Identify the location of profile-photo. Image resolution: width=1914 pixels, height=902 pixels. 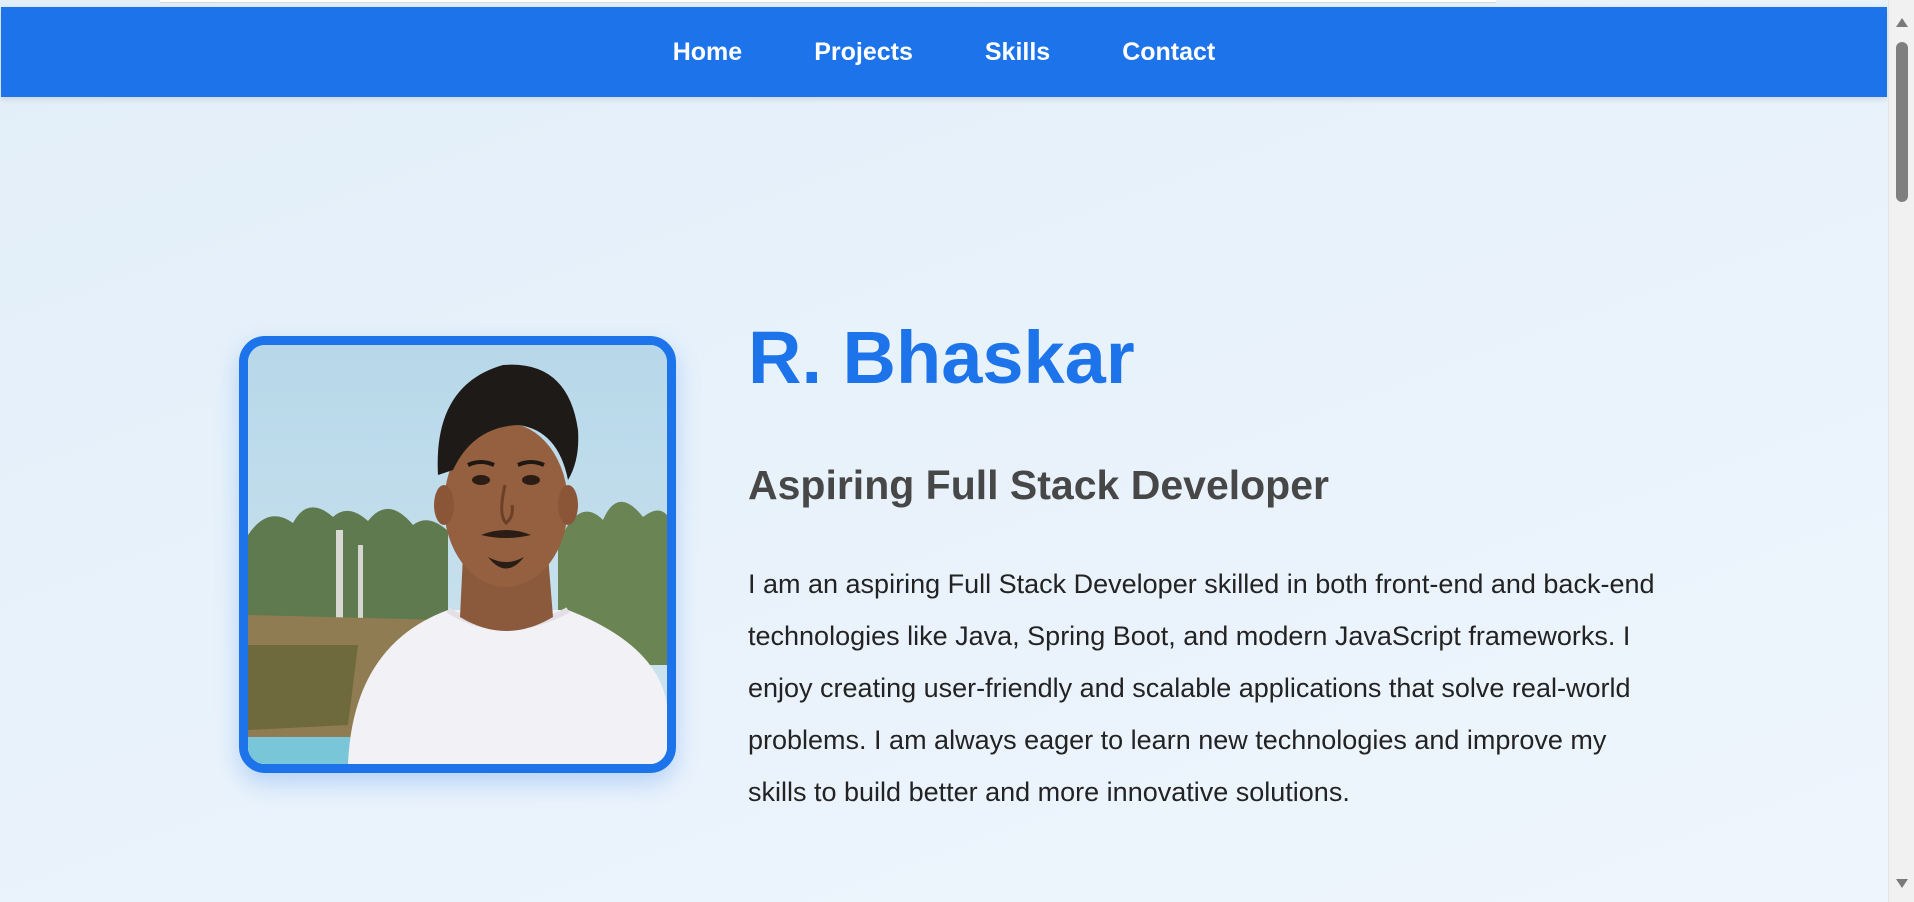
(457, 554).